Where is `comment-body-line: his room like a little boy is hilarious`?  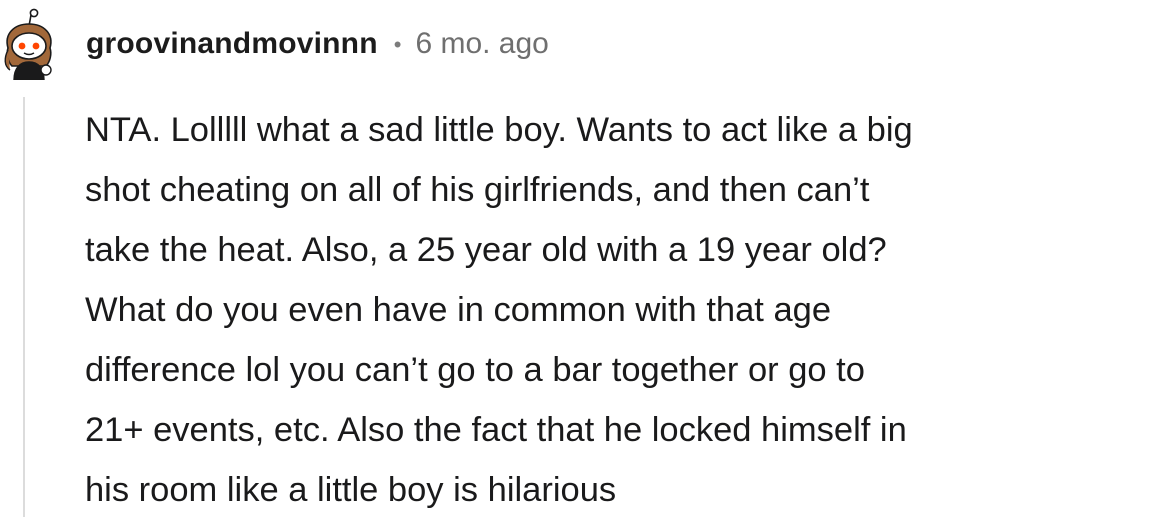
comment-body-line: his room like a little boy is hilarious is located at coordinates (351, 490).